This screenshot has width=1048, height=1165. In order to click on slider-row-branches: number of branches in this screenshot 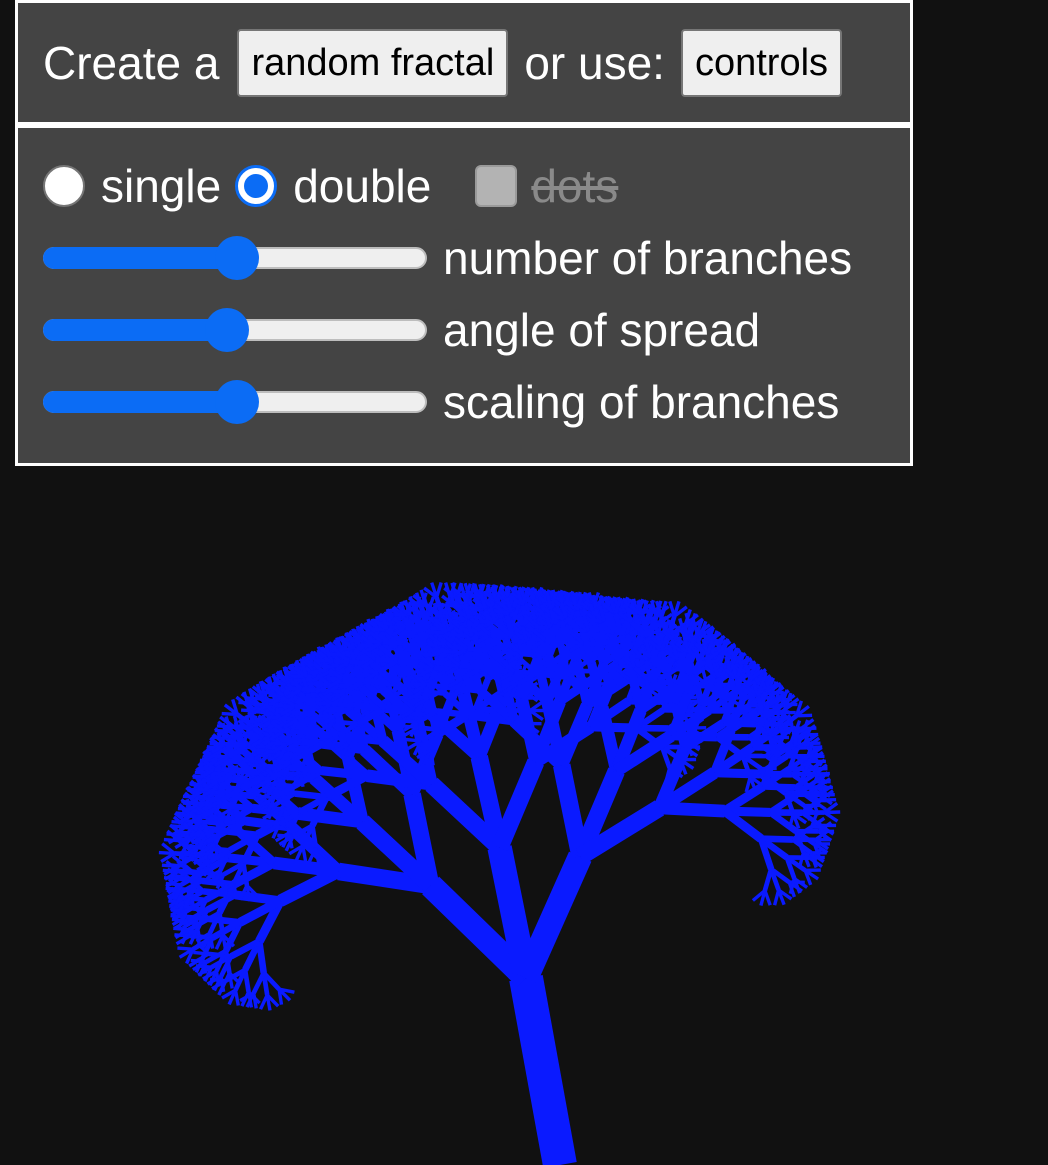, I will do `click(447, 258)`.